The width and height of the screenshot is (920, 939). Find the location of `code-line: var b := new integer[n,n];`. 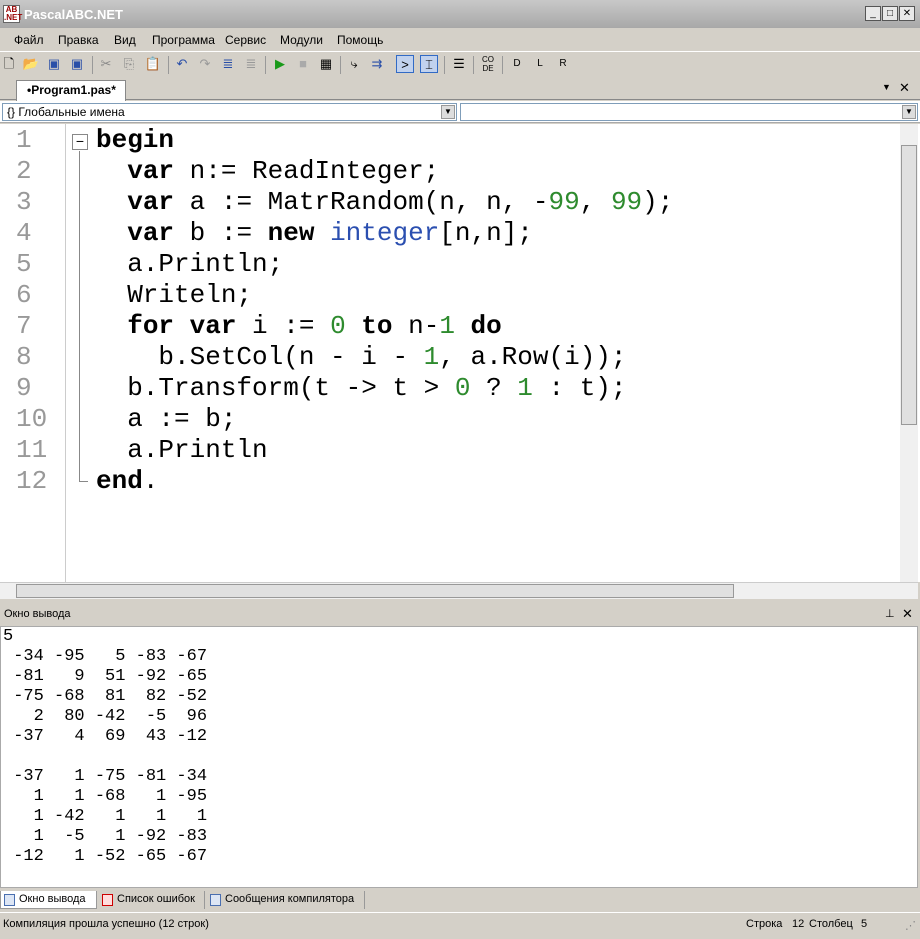

code-line: var b := new integer[n,n]; is located at coordinates (314, 233).